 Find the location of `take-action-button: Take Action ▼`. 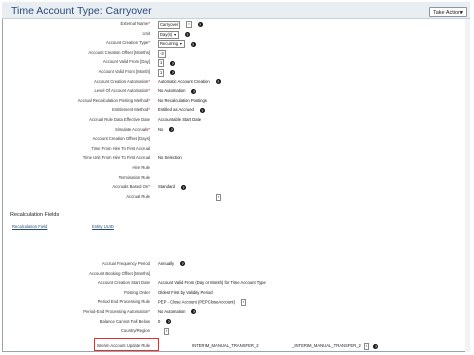

take-action-button: Take Action ▼ is located at coordinates (448, 12).